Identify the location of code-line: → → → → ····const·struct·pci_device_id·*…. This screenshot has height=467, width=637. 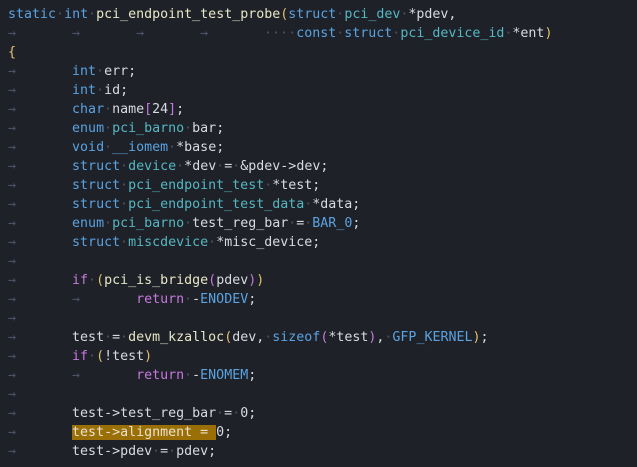
(322, 33).